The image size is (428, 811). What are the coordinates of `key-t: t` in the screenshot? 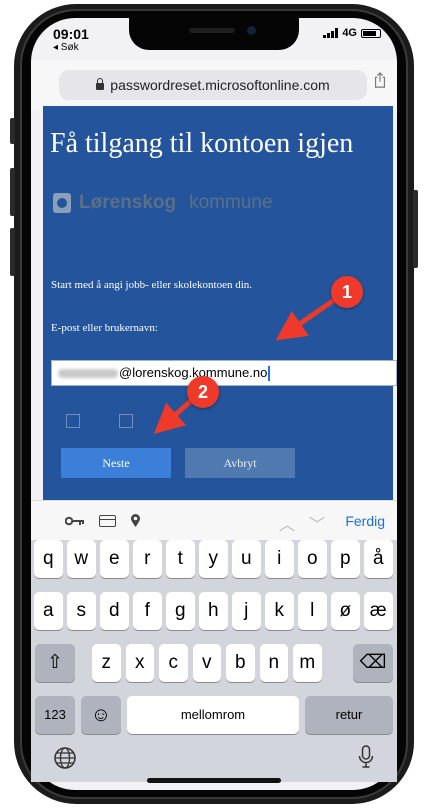 It's located at (180, 559).